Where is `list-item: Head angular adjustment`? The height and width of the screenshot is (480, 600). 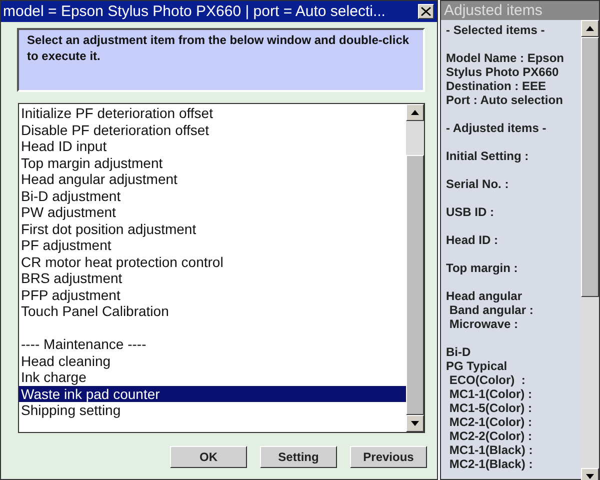 list-item: Head angular adjustment is located at coordinates (212, 179).